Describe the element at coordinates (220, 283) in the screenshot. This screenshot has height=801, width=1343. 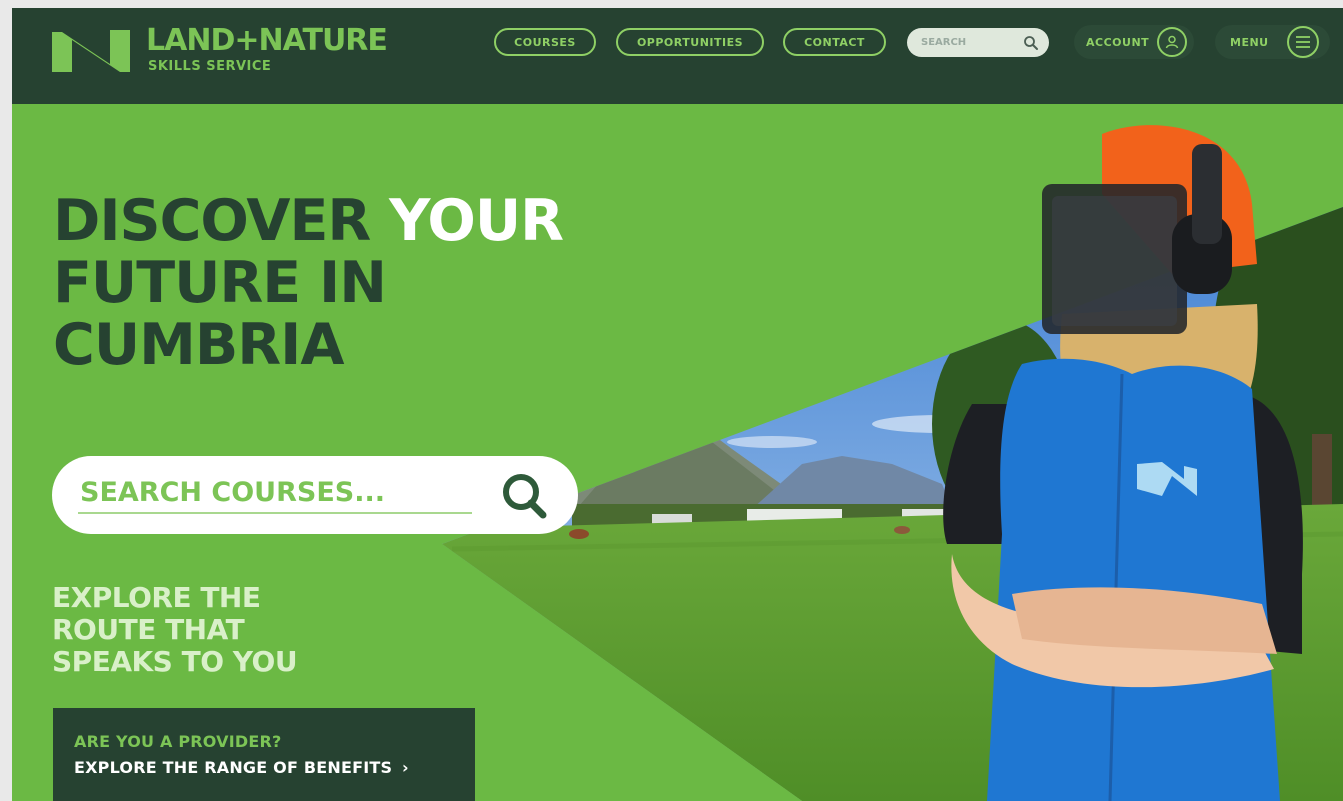
I see `headline-line2: FUTURE IN` at that location.